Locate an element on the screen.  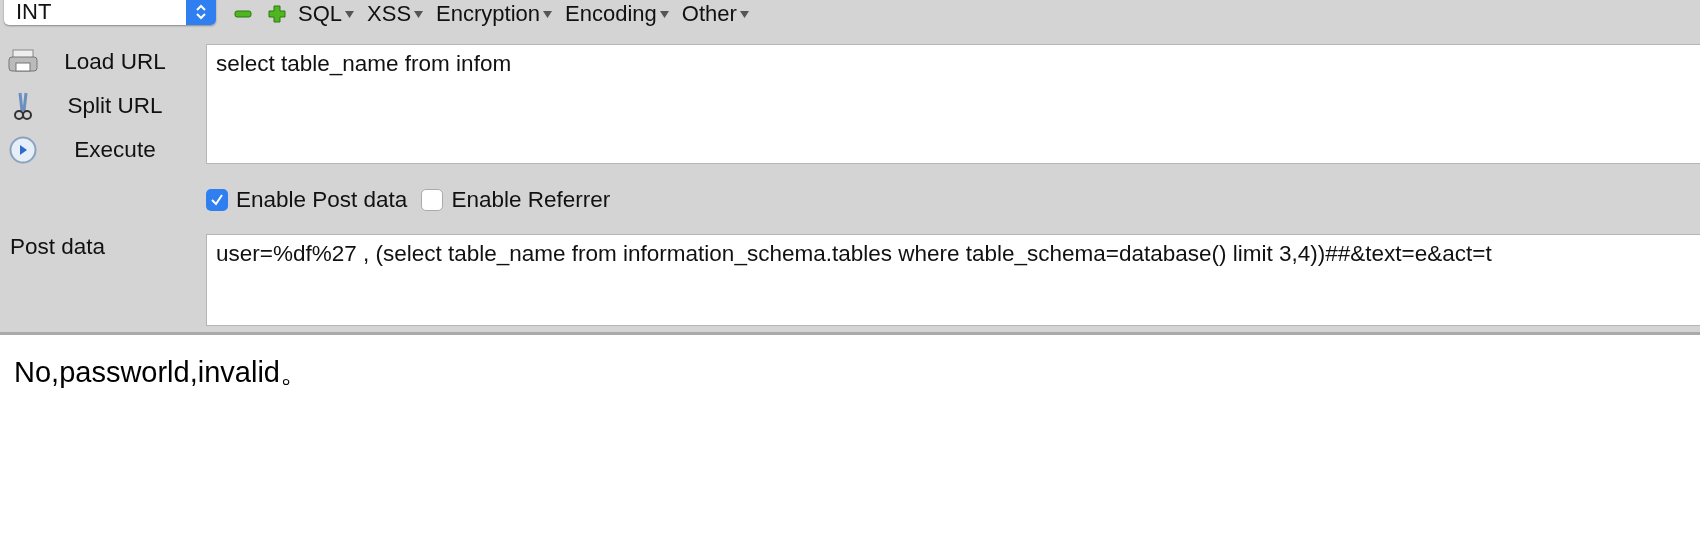
action-button: Split URL is located at coordinates (115, 106).